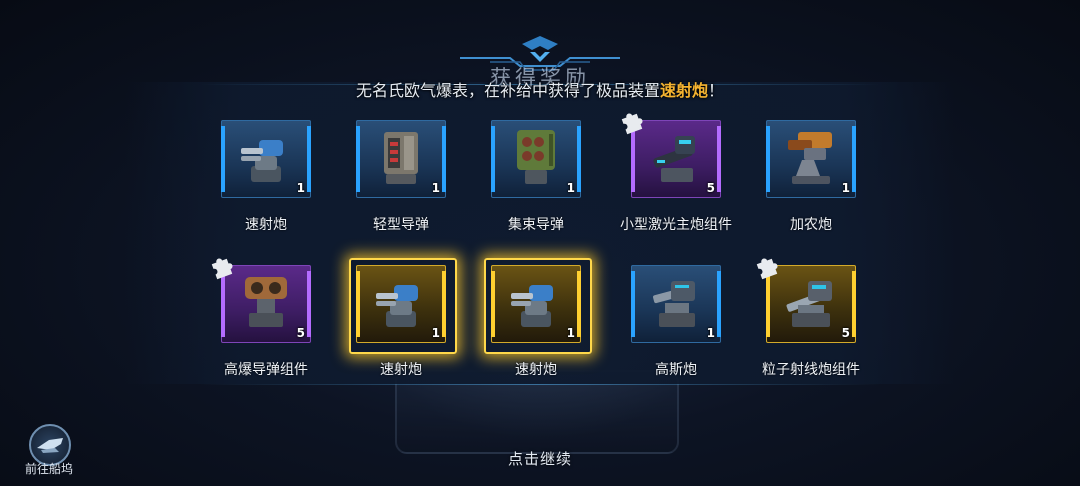 This screenshot has height=486, width=1080. What do you see at coordinates (811, 225) in the screenshot?
I see `item-name: 加农炮` at bounding box center [811, 225].